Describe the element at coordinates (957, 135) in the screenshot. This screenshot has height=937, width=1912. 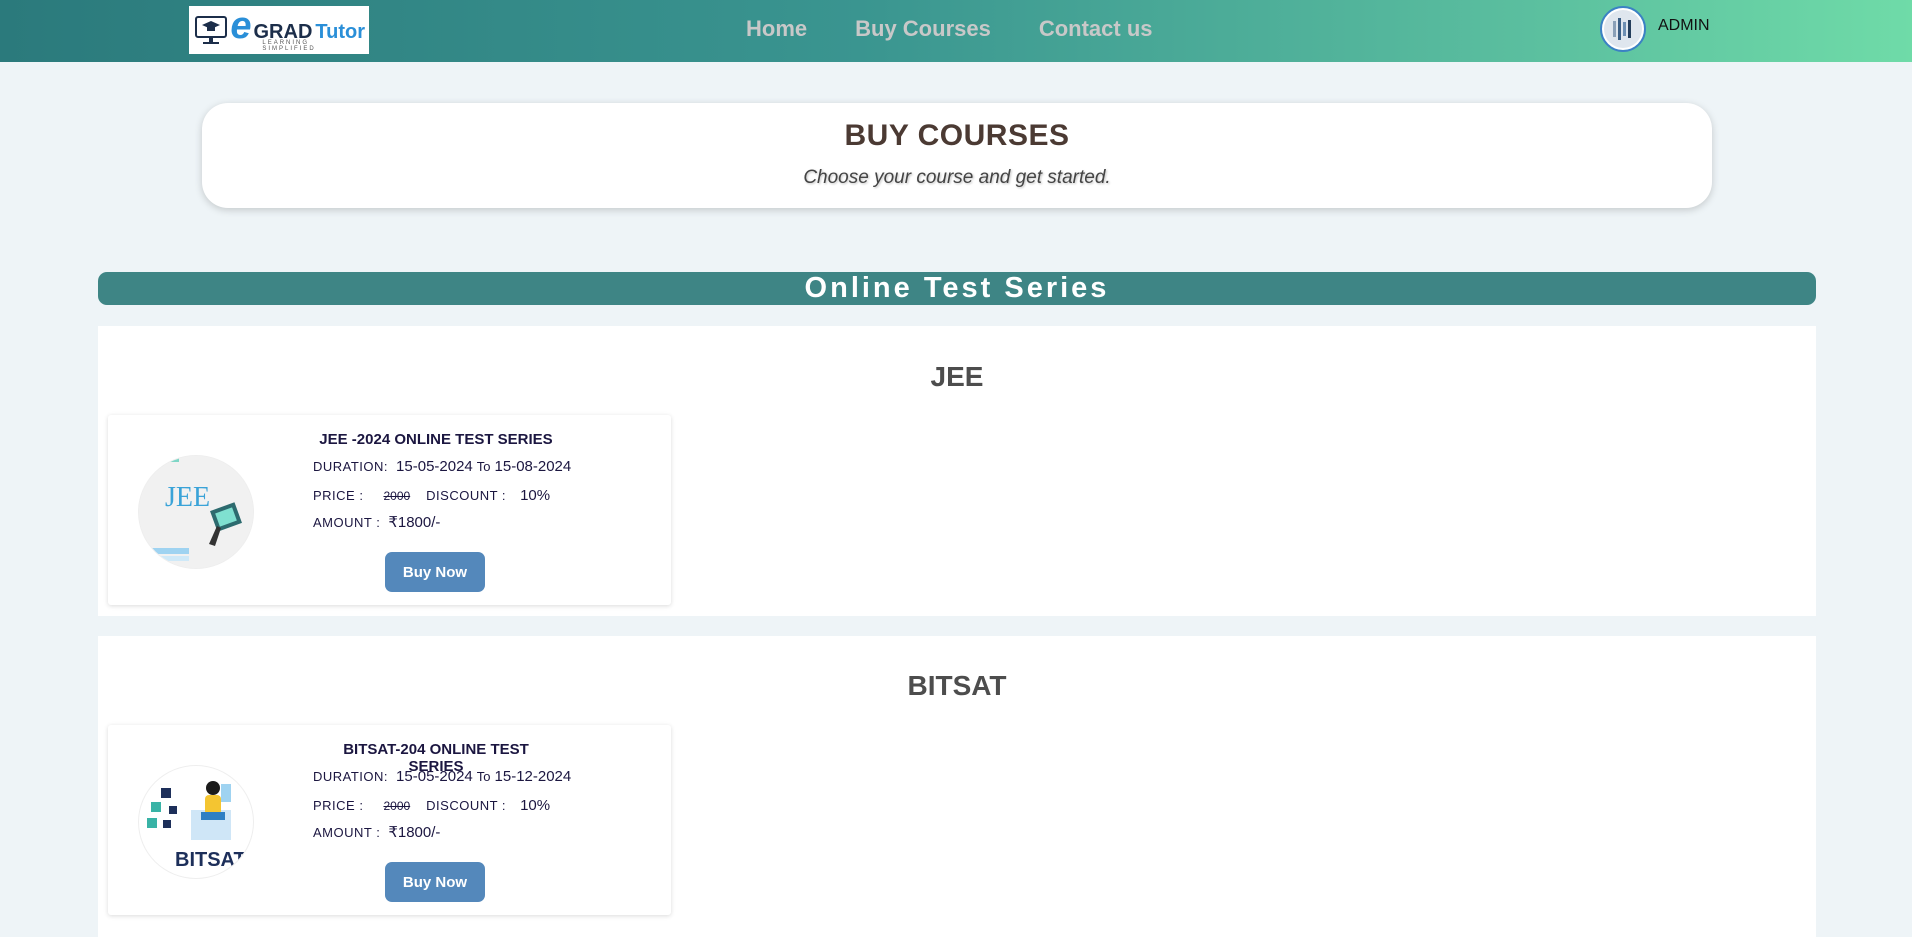
I see `page-title: BUY COURSES` at that location.